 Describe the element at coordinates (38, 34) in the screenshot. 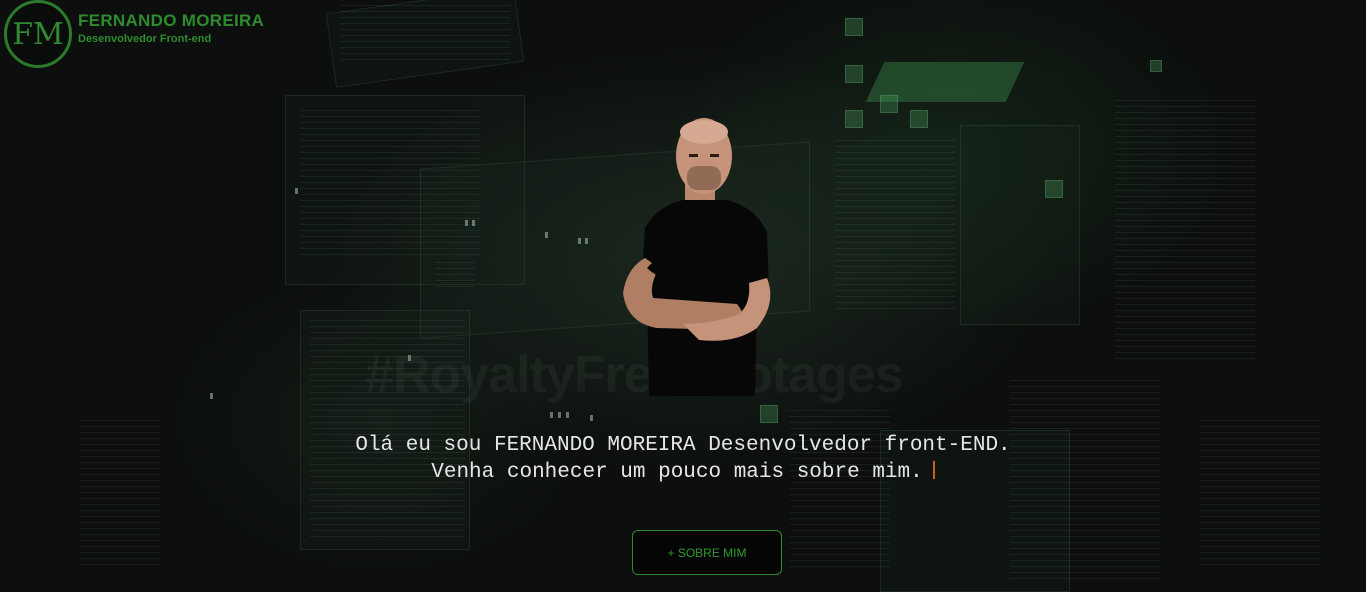

I see `logo-badge: FM` at that location.